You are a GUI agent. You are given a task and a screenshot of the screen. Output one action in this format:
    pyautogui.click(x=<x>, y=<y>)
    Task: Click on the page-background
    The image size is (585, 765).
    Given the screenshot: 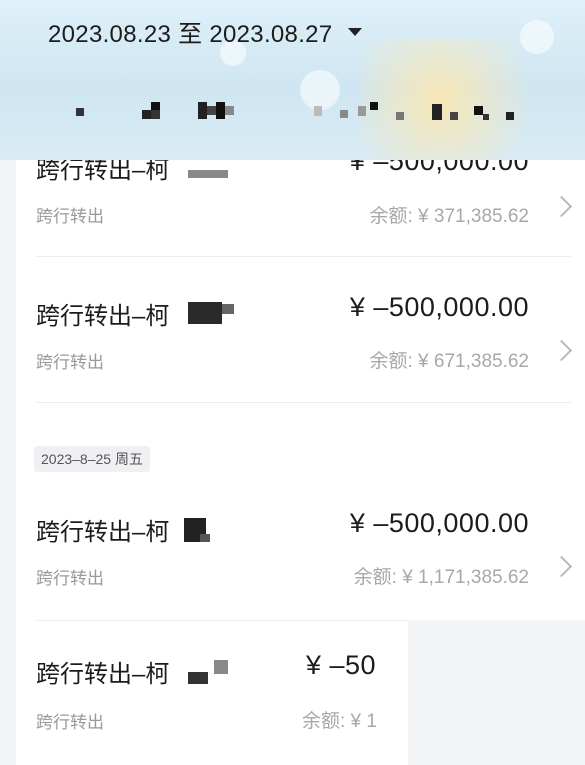 What is the action you would take?
    pyautogui.click(x=496, y=692)
    